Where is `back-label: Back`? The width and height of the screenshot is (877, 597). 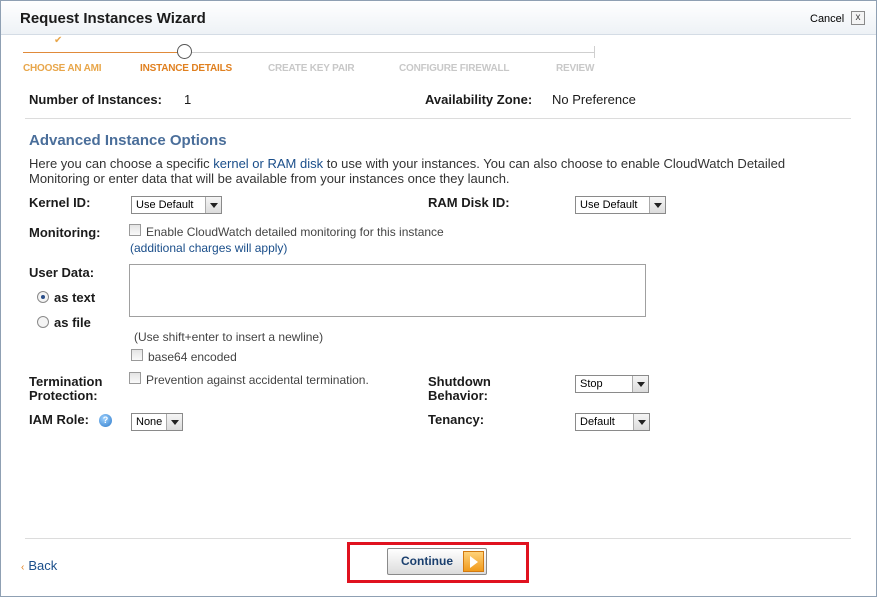 back-label: Back is located at coordinates (43, 565).